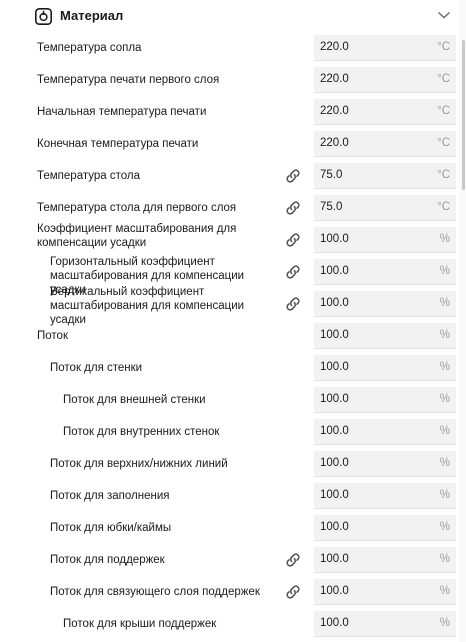 This screenshot has height=642, width=466. What do you see at coordinates (128, 80) in the screenshot?
I see `setting-label: Температура печати первого слоя` at bounding box center [128, 80].